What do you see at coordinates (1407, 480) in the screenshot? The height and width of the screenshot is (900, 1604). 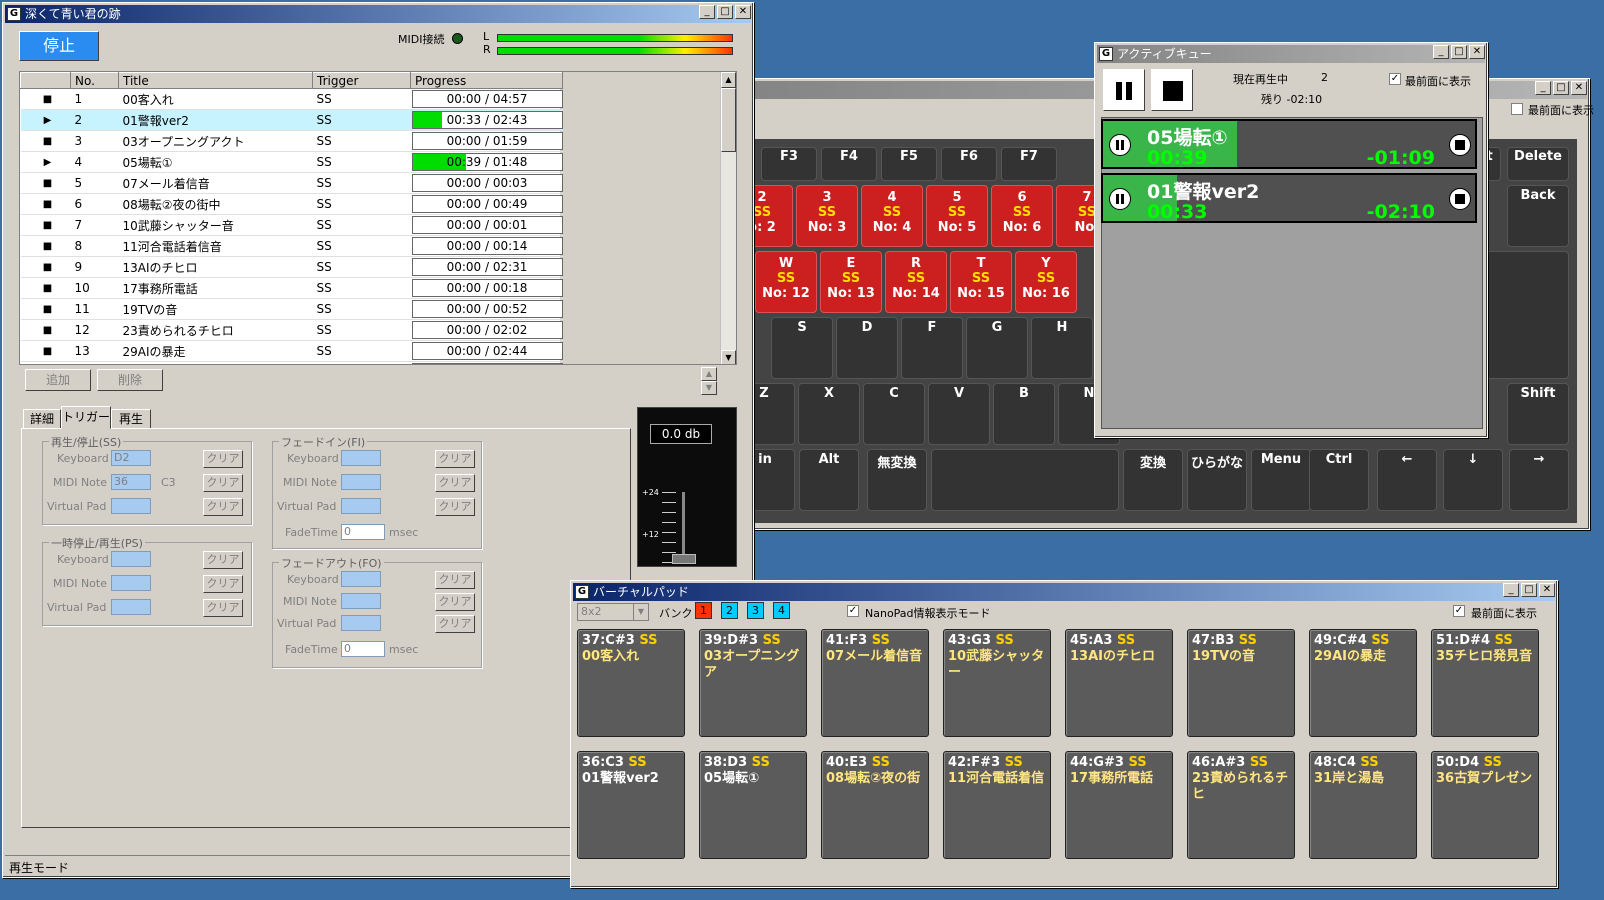 I see `key-mod-7: ←` at bounding box center [1407, 480].